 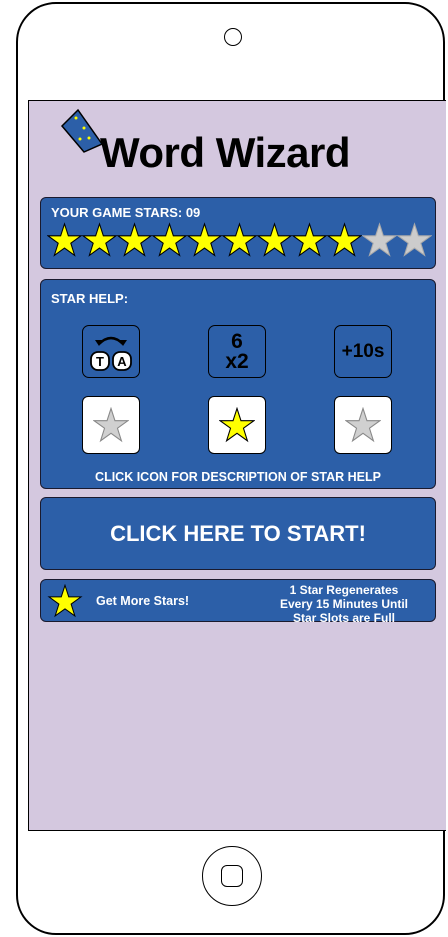 I want to click on regen-line-2: Every 15 Minutes Until, so click(x=344, y=604).